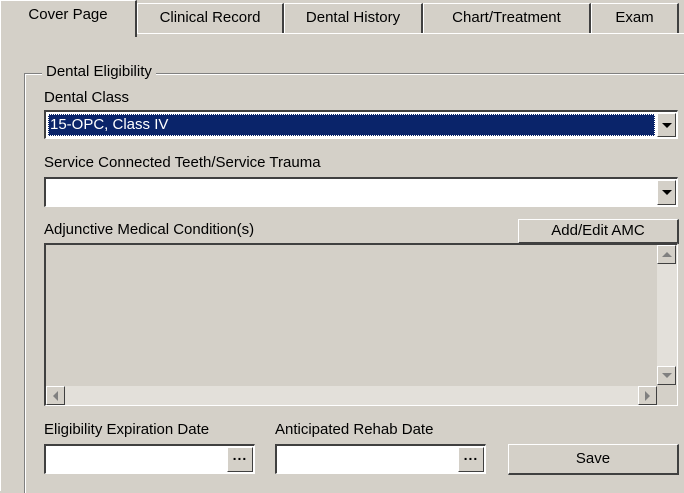  I want to click on scroll-right-button, so click(647, 395).